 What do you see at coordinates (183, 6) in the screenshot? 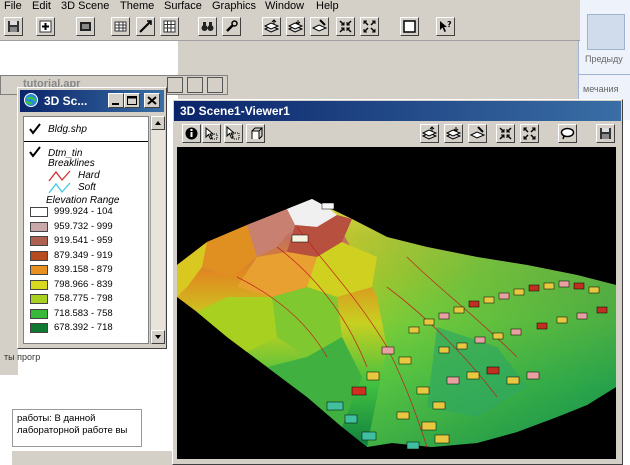
I see `menu-surface: Surface` at bounding box center [183, 6].